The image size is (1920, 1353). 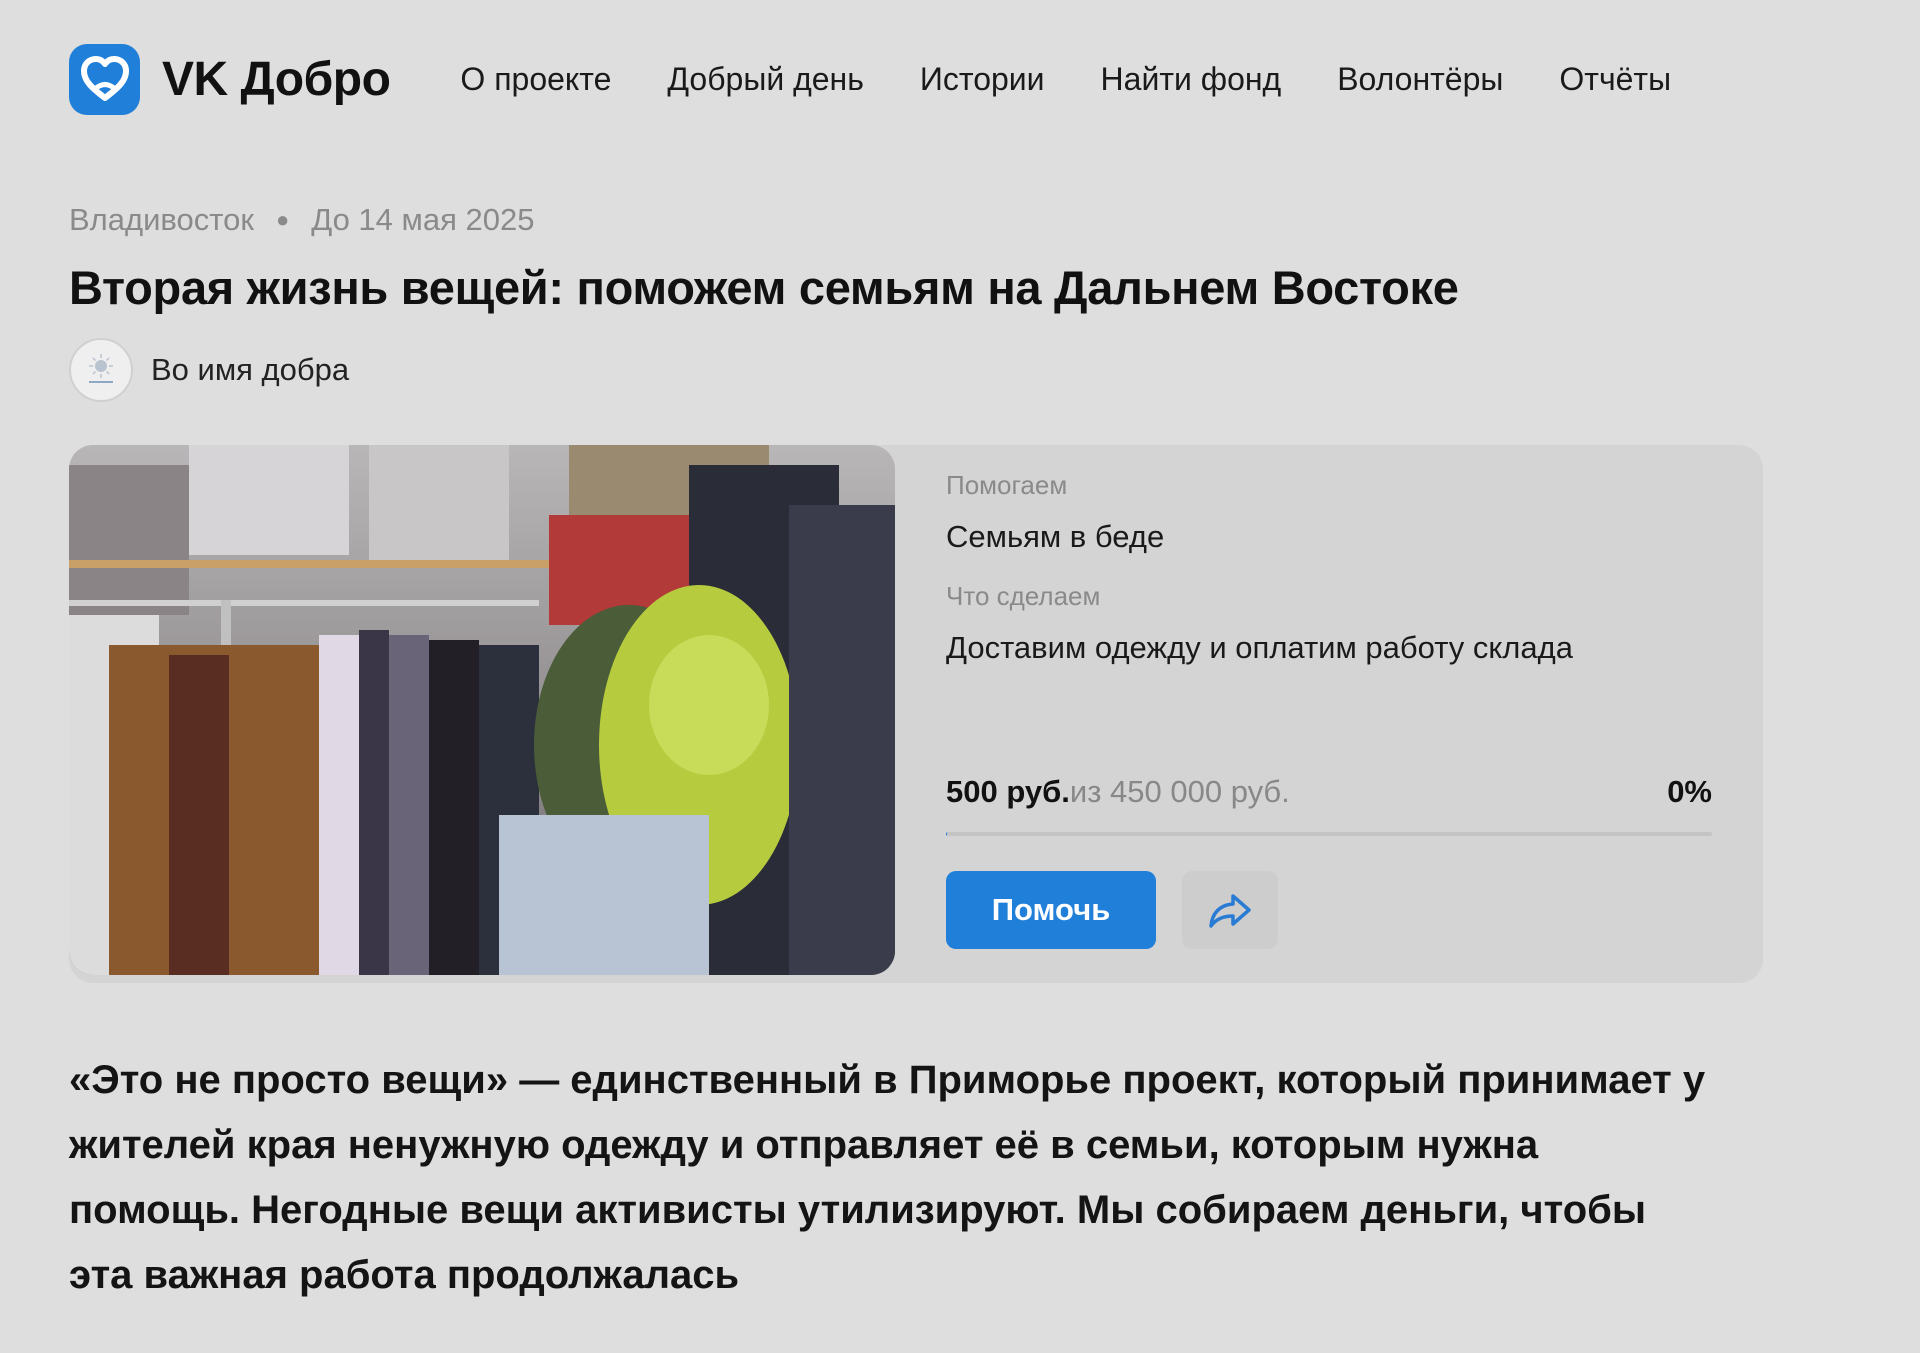 What do you see at coordinates (1055, 536) in the screenshot?
I see `help-value: Семьям в беде` at bounding box center [1055, 536].